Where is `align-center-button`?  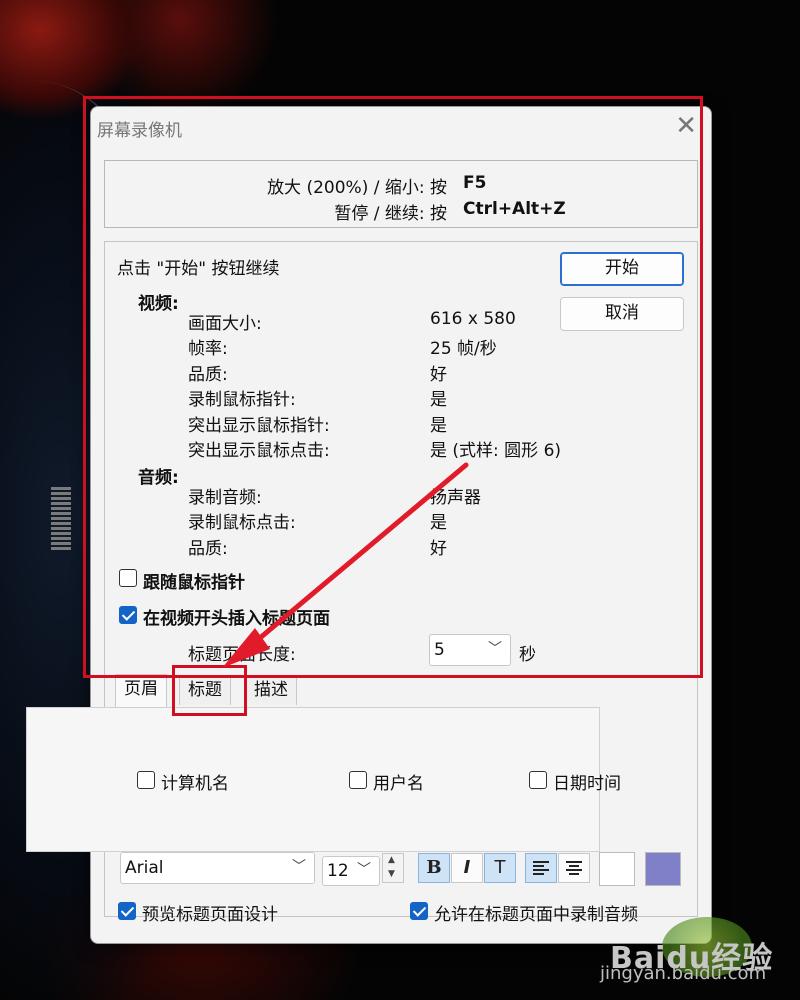
align-center-button is located at coordinates (574, 868).